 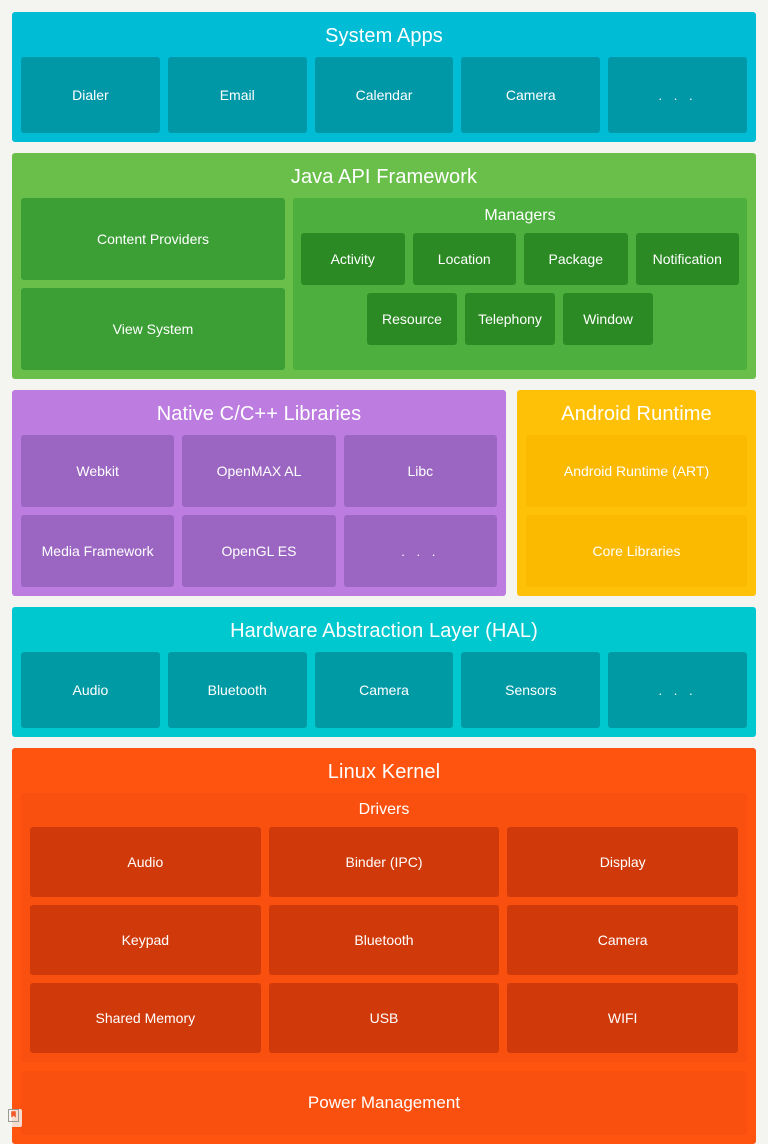 What do you see at coordinates (237, 95) in the screenshot?
I see `system-app-email: Email` at bounding box center [237, 95].